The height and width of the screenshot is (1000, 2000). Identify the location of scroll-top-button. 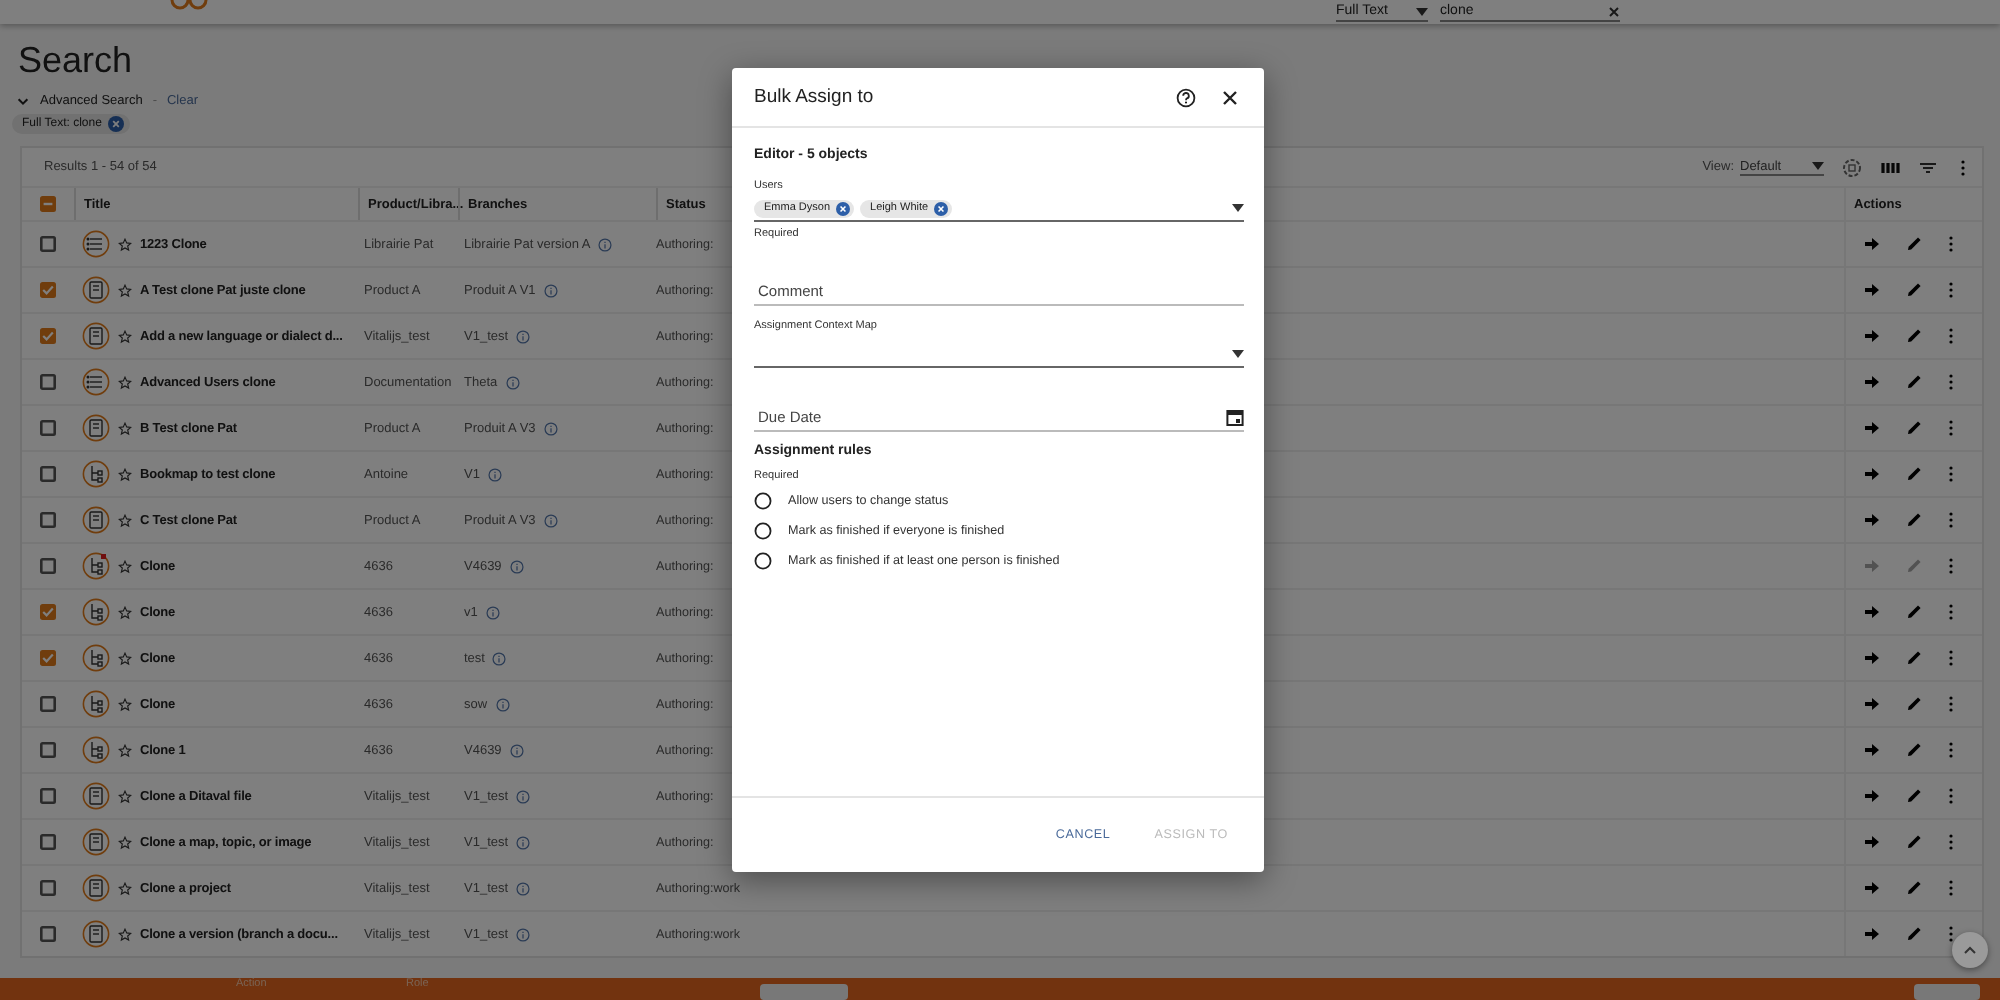
(1970, 950).